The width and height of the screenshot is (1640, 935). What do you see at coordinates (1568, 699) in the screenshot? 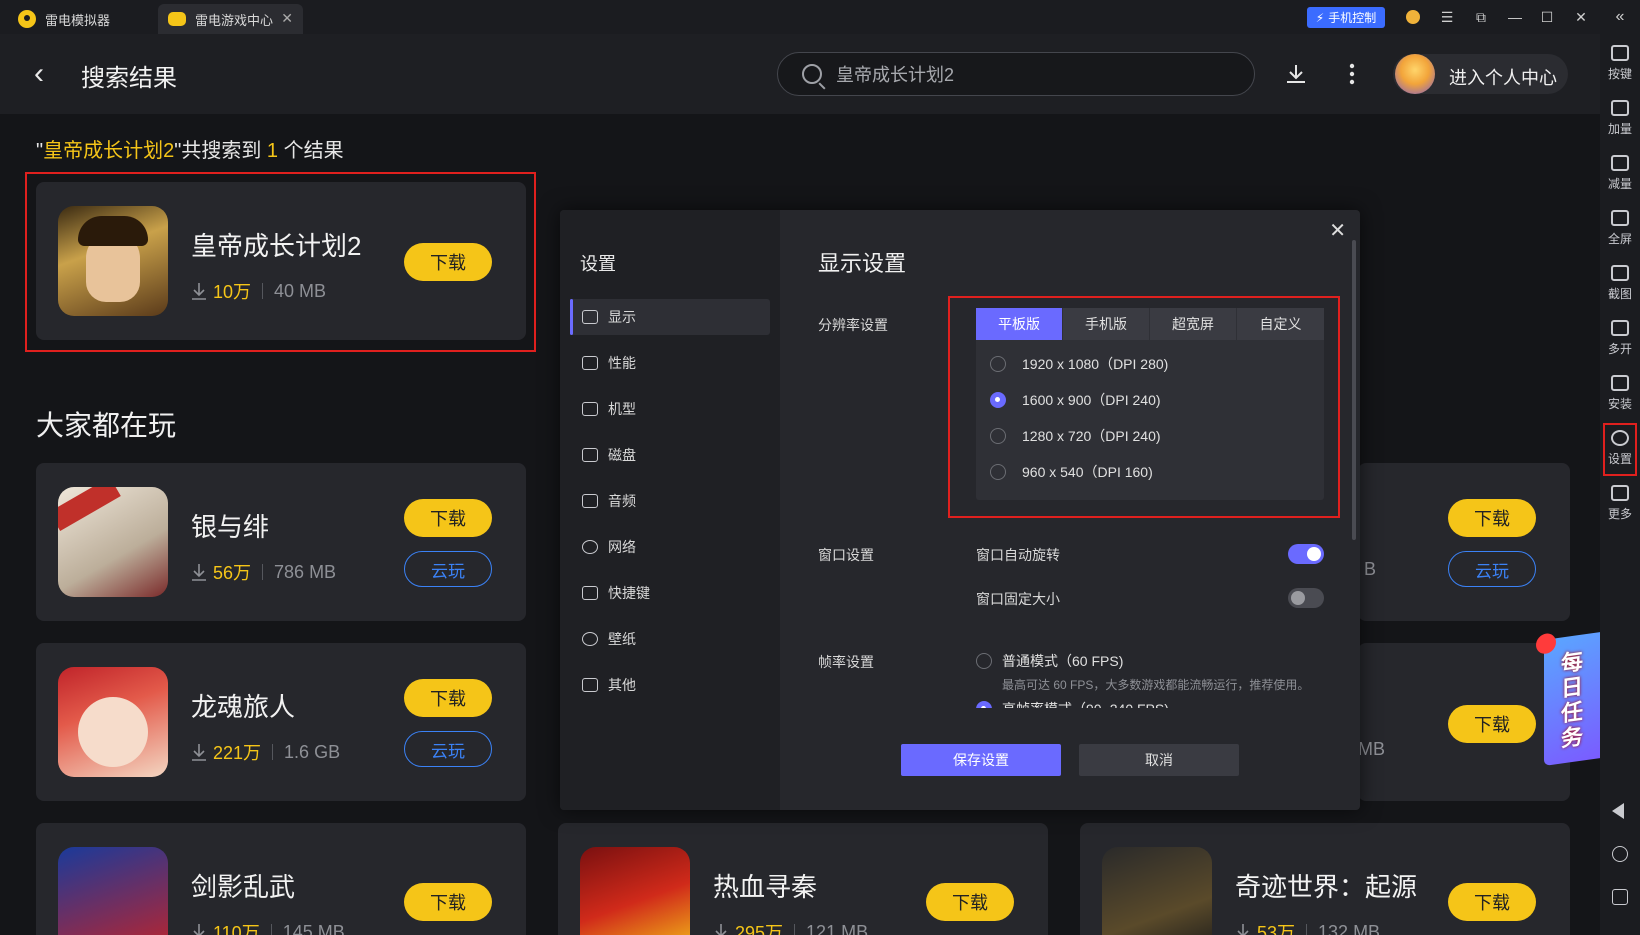
I see `daily-task-badge: 每日任务` at bounding box center [1568, 699].